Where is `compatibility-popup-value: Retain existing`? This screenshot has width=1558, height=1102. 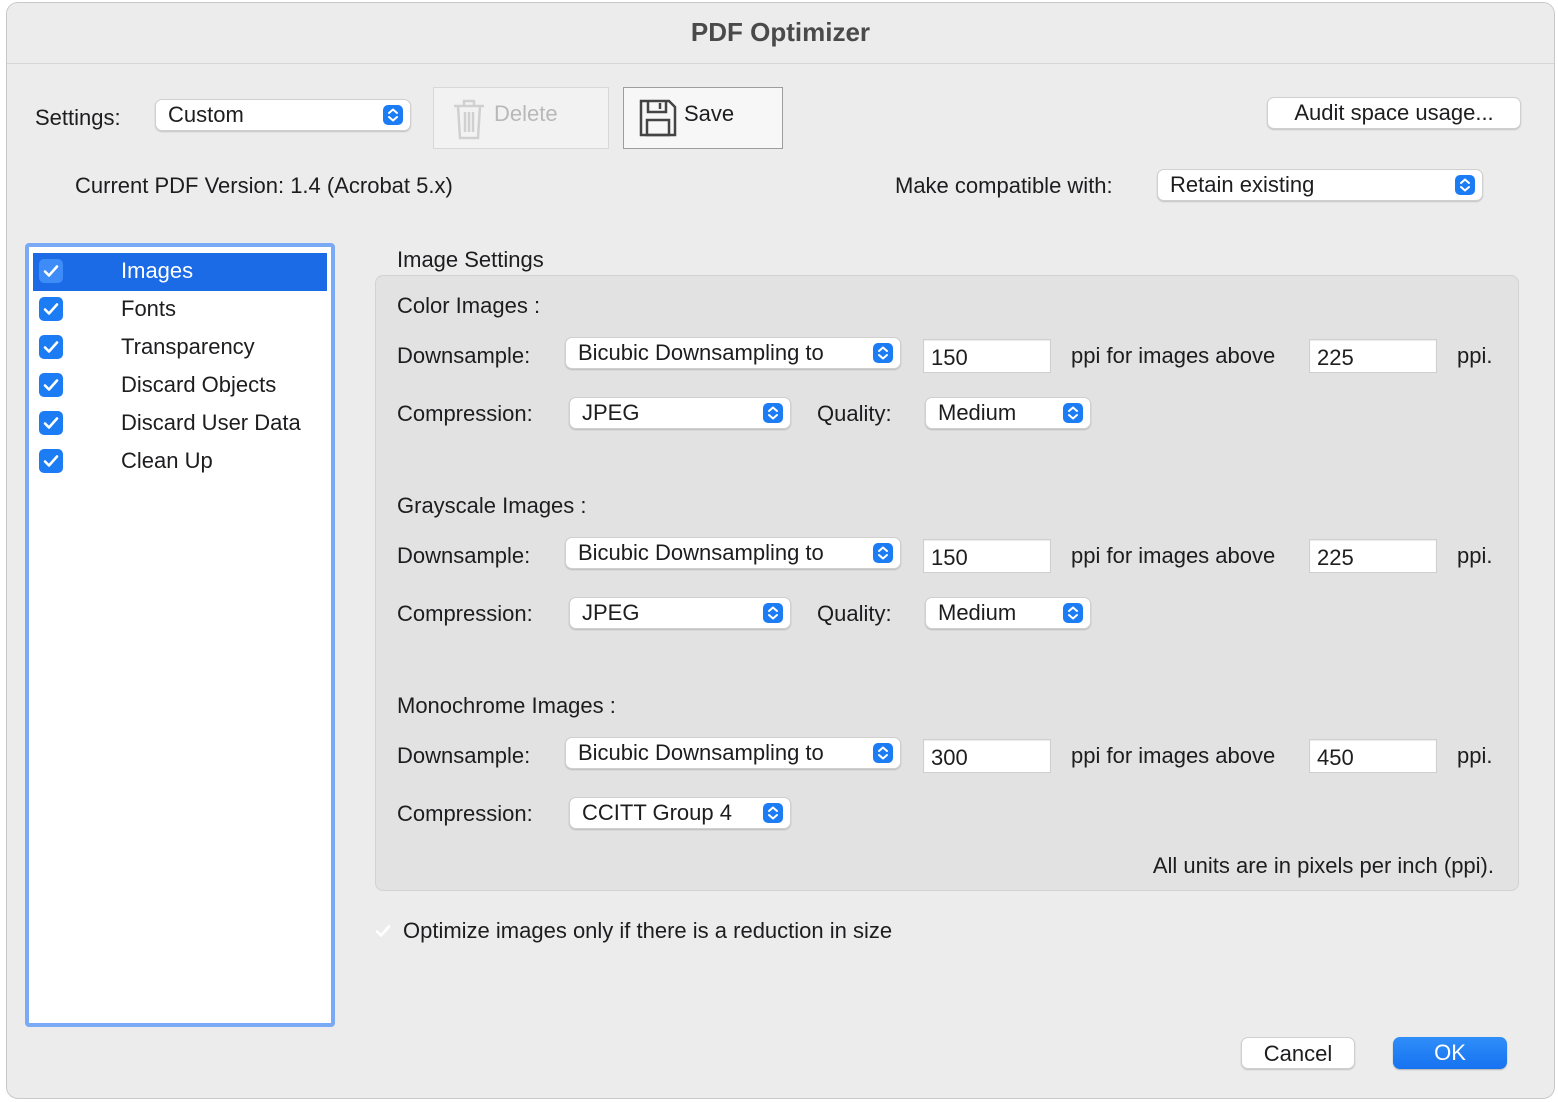 compatibility-popup-value: Retain existing is located at coordinates (1242, 184).